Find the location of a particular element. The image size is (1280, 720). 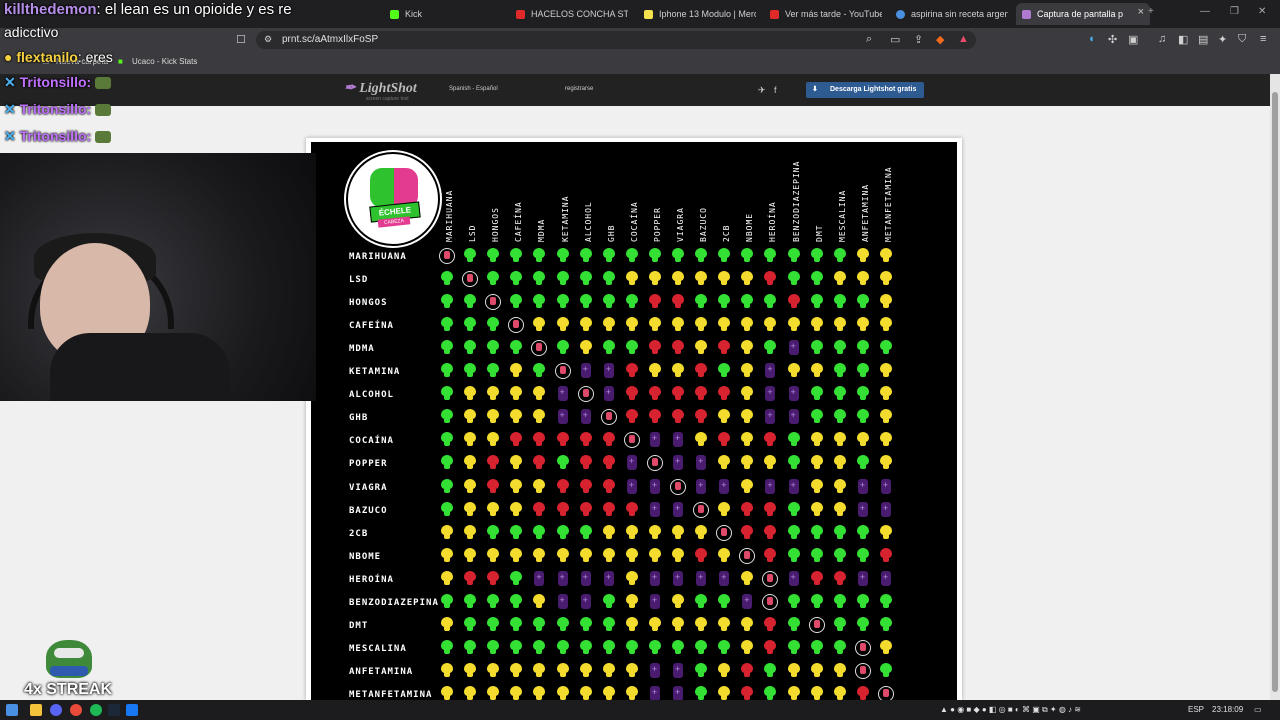

close-window-icon: ✕ is located at coordinates (1262, 11).